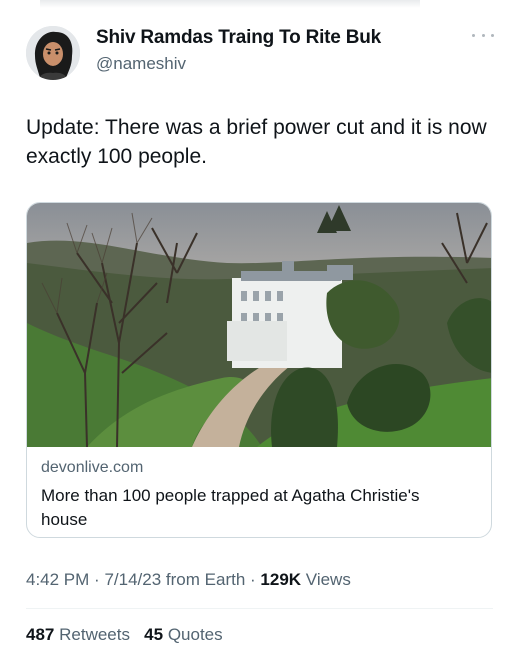  I want to click on quotes-count: 45, so click(154, 634).